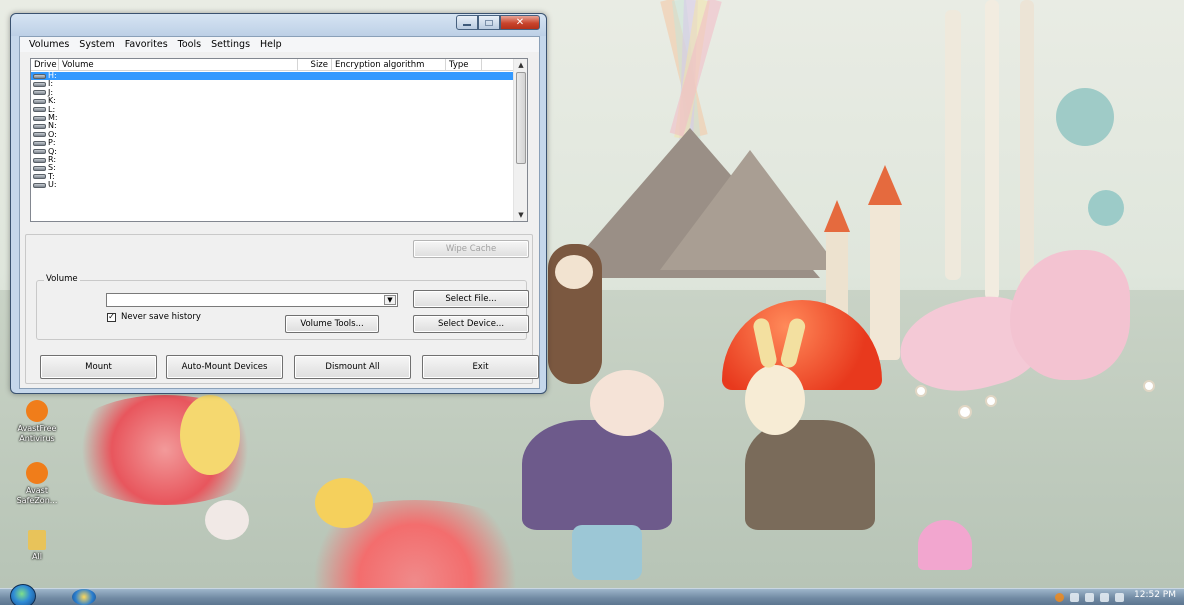 This screenshot has height=605, width=1184. Describe the element at coordinates (1059, 597) in the screenshot. I see `avast-tray-icon` at that location.